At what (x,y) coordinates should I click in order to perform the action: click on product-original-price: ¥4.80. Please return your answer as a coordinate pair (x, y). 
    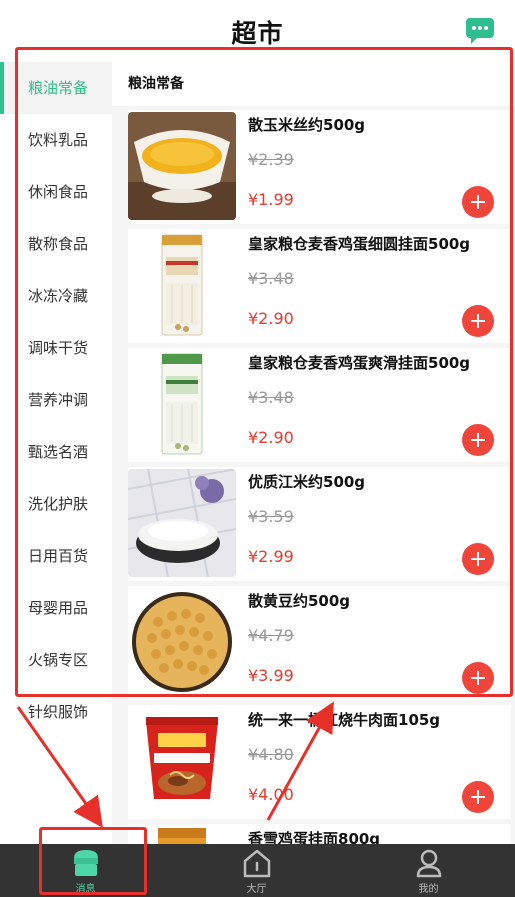
    Looking at the image, I should click on (271, 754).